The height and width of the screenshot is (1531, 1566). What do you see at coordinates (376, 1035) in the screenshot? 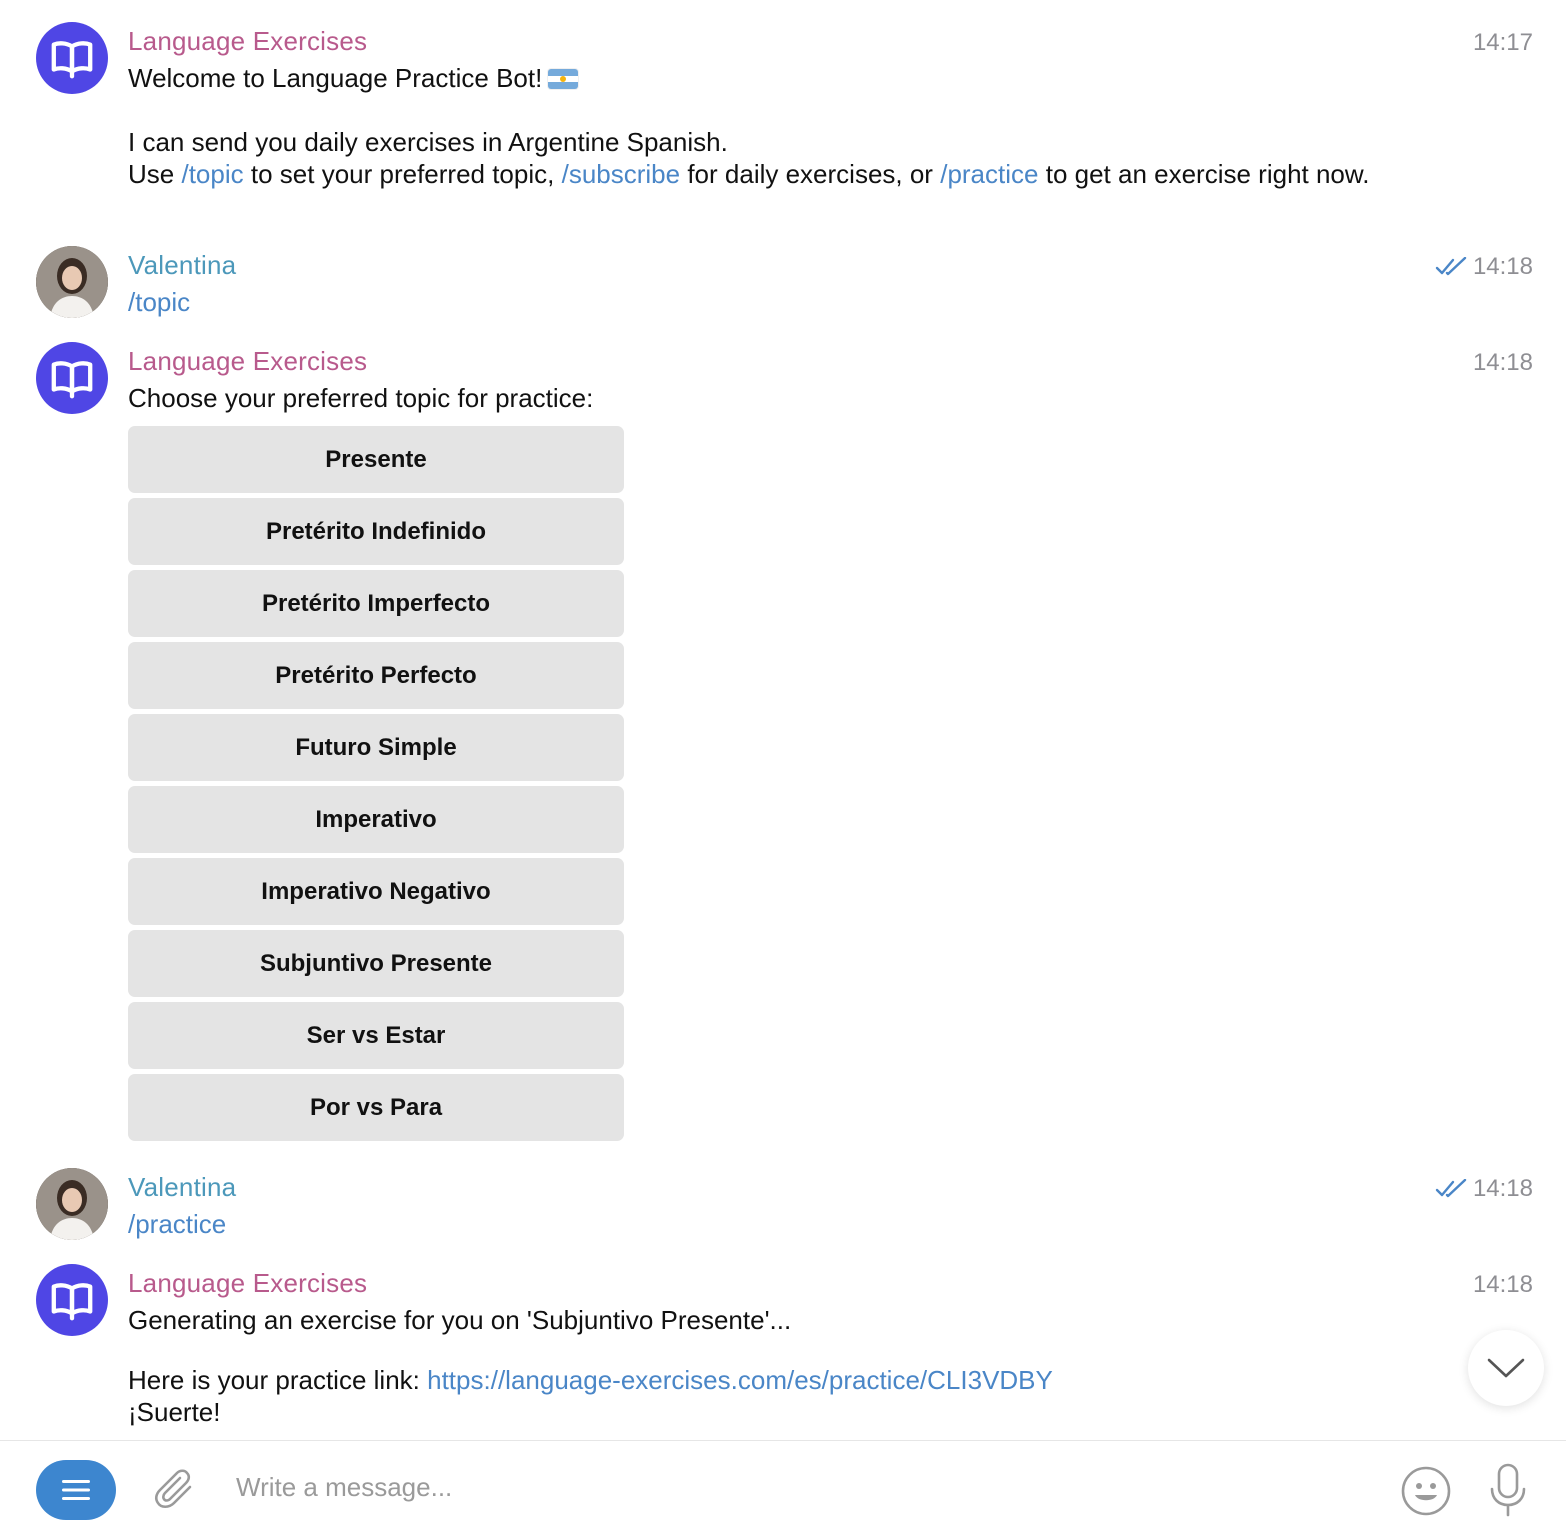
I see `topic-button-ser-vs-estar: Ser vs Estar` at bounding box center [376, 1035].